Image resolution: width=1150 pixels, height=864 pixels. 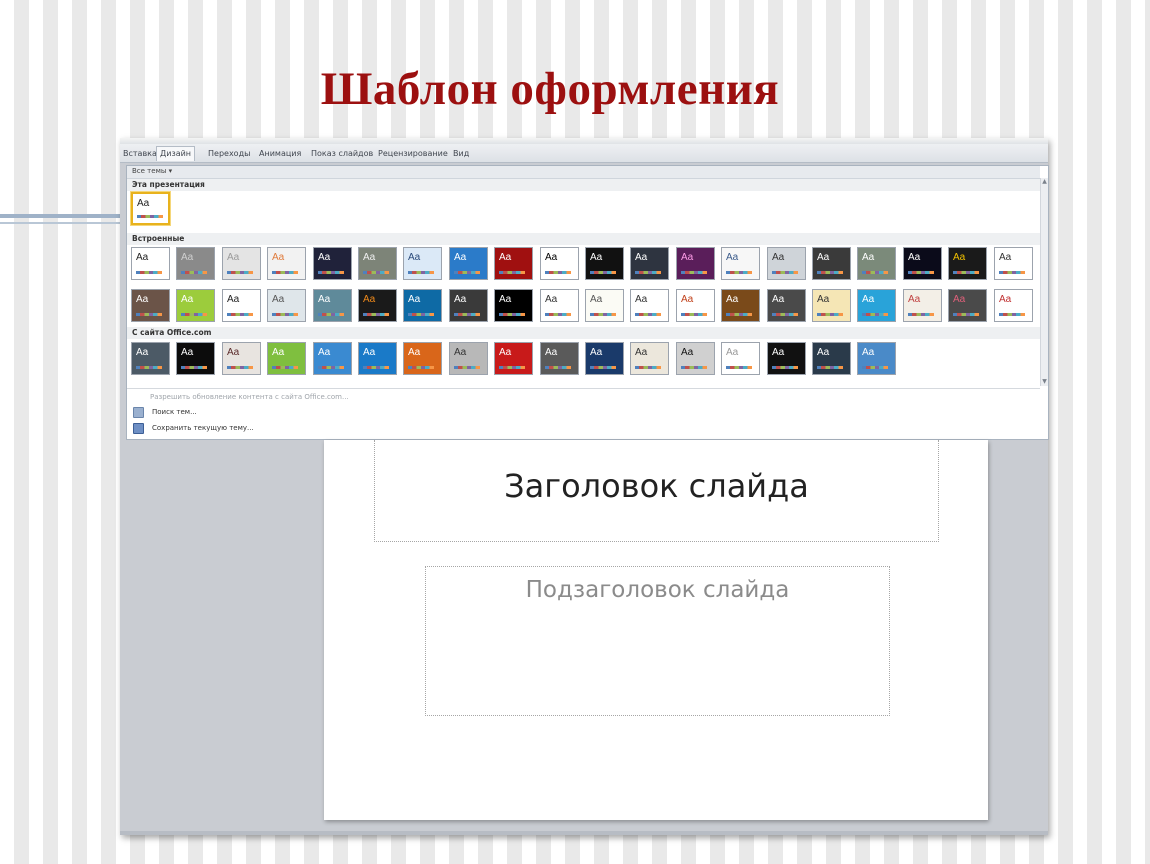 What do you see at coordinates (176, 153) in the screenshot?
I see `tab-design: Дизайн` at bounding box center [176, 153].